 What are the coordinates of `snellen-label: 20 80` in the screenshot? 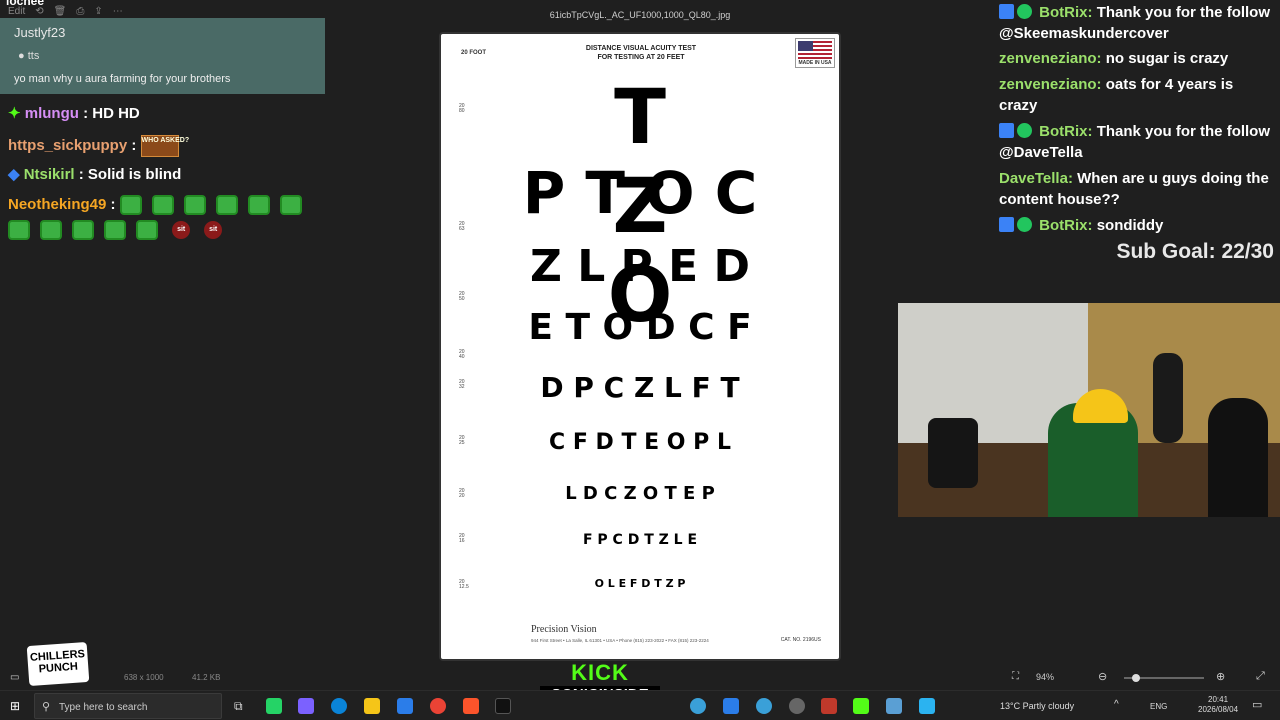 It's located at (462, 108).